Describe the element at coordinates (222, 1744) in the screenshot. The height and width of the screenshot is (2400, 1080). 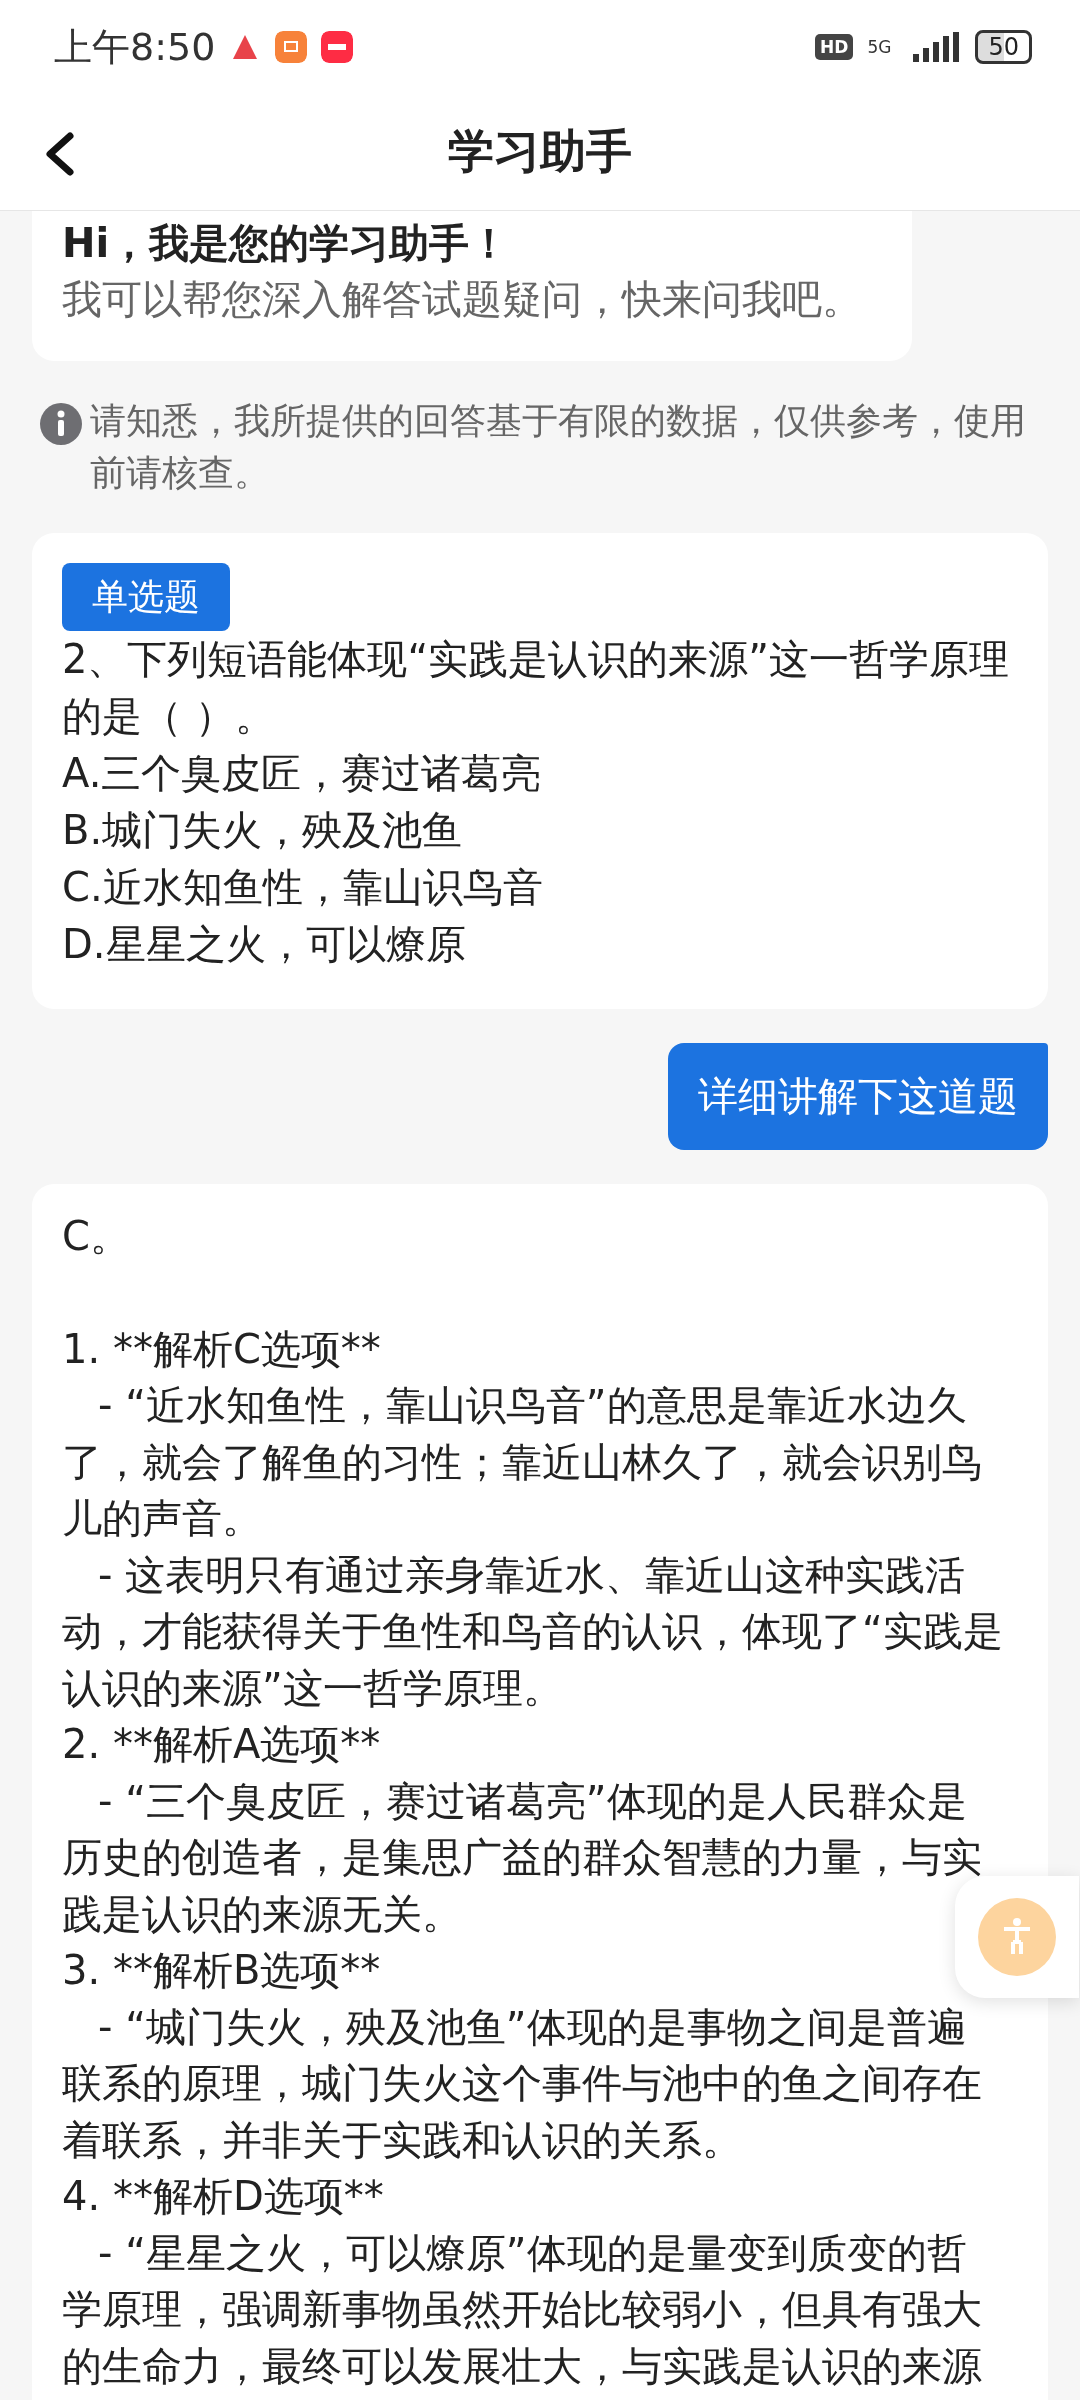
I see `section-heading: 2. **解析A选项**` at that location.